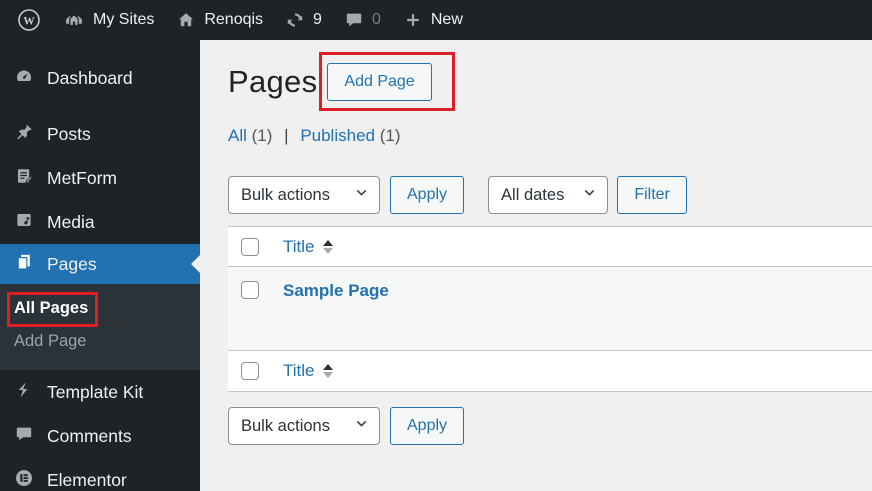  What do you see at coordinates (379, 82) in the screenshot?
I see `add-page-button: Add Page` at bounding box center [379, 82].